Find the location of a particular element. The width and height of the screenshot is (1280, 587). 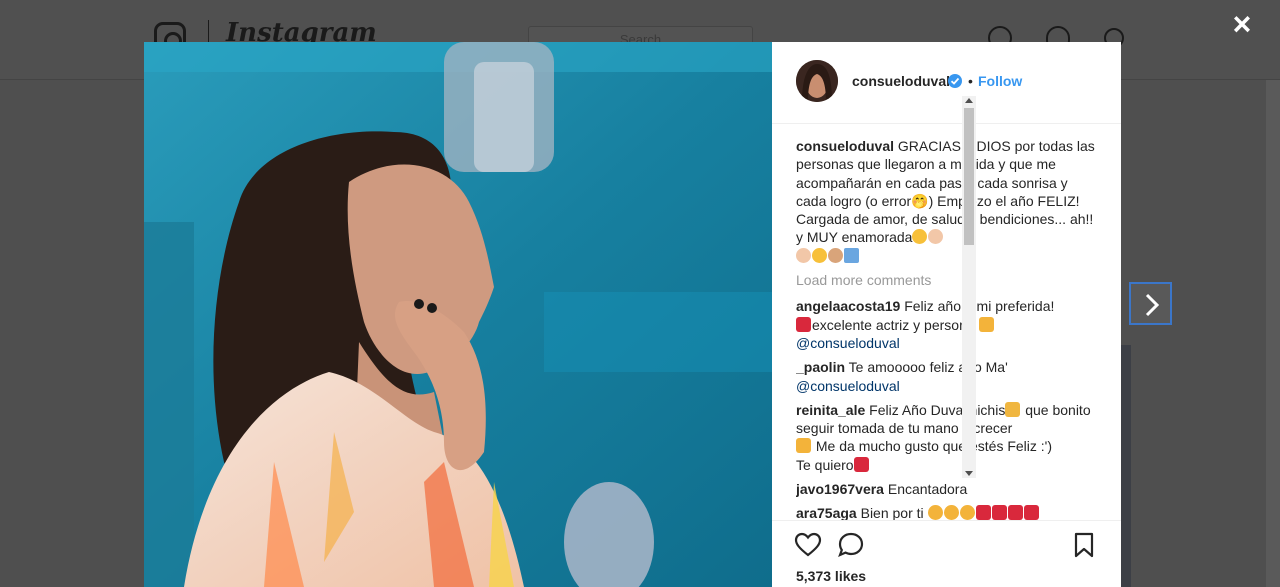

post-actions: 5,373 likes is located at coordinates (946, 553).